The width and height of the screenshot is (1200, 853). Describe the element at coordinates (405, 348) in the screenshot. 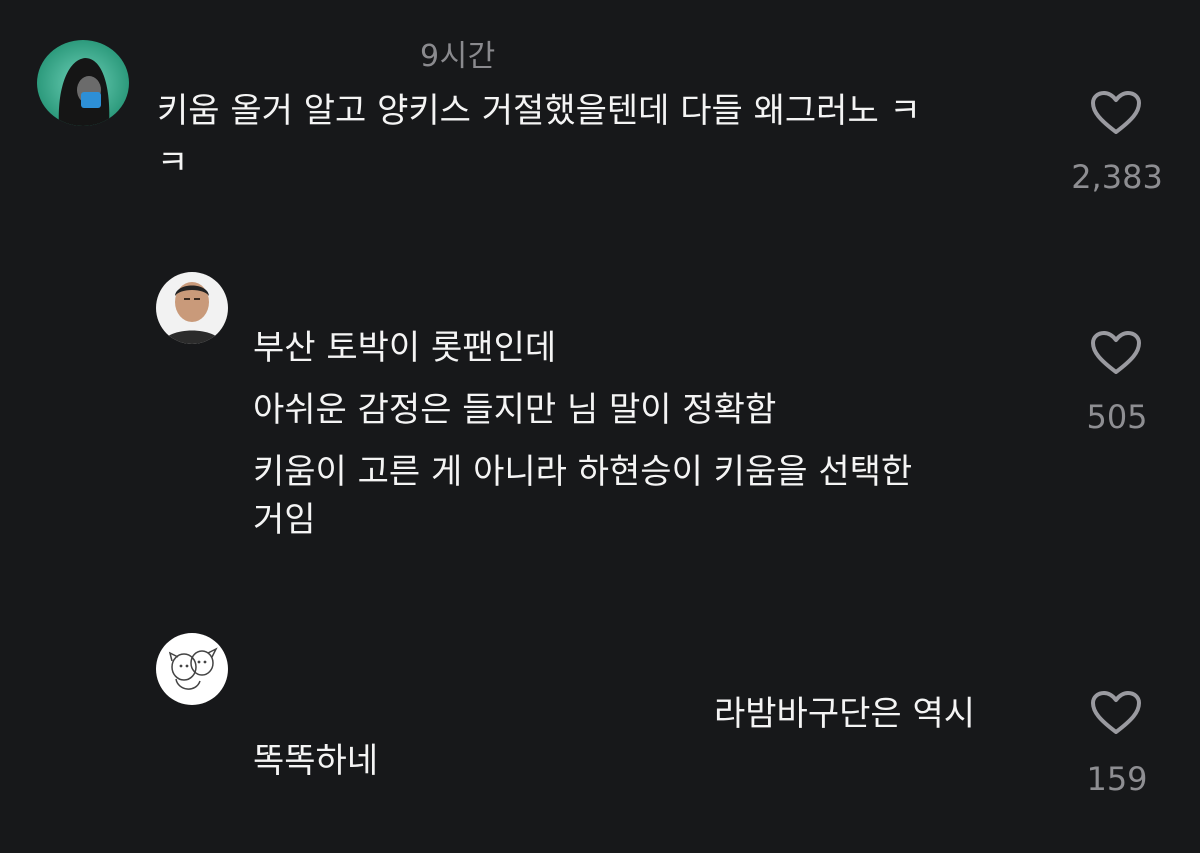

I see `comment-text-line: 부산 토박이 롯팬인데` at that location.